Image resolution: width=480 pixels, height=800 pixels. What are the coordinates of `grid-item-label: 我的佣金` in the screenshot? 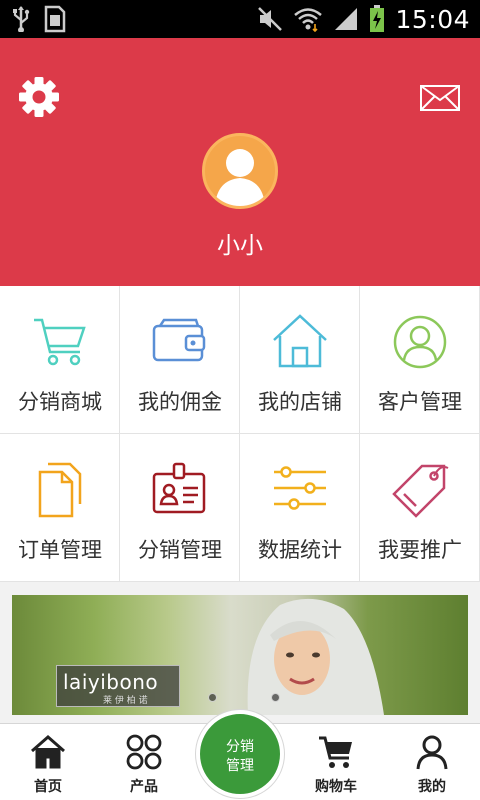 It's located at (180, 402).